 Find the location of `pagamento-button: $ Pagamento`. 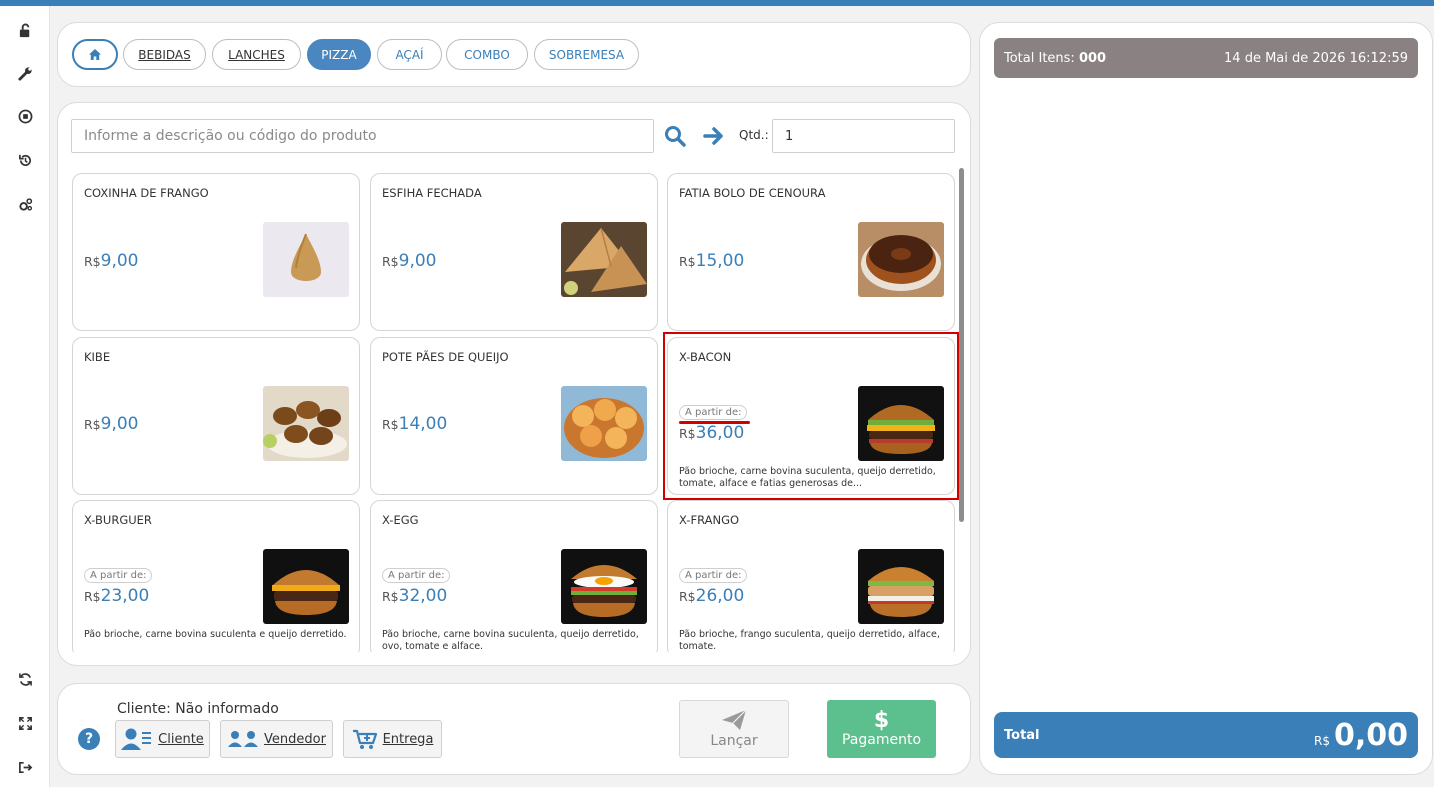

pagamento-button: $ Pagamento is located at coordinates (881, 729).